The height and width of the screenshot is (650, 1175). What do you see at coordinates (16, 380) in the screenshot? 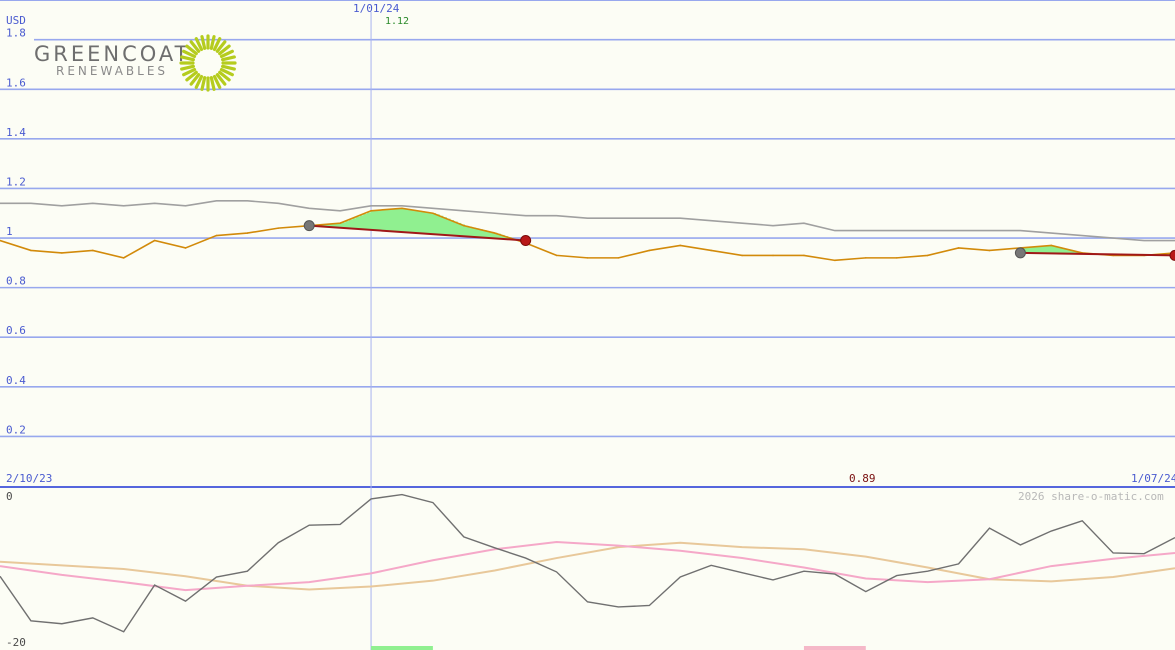
I see `y-tick-label: 0.4` at bounding box center [16, 380].